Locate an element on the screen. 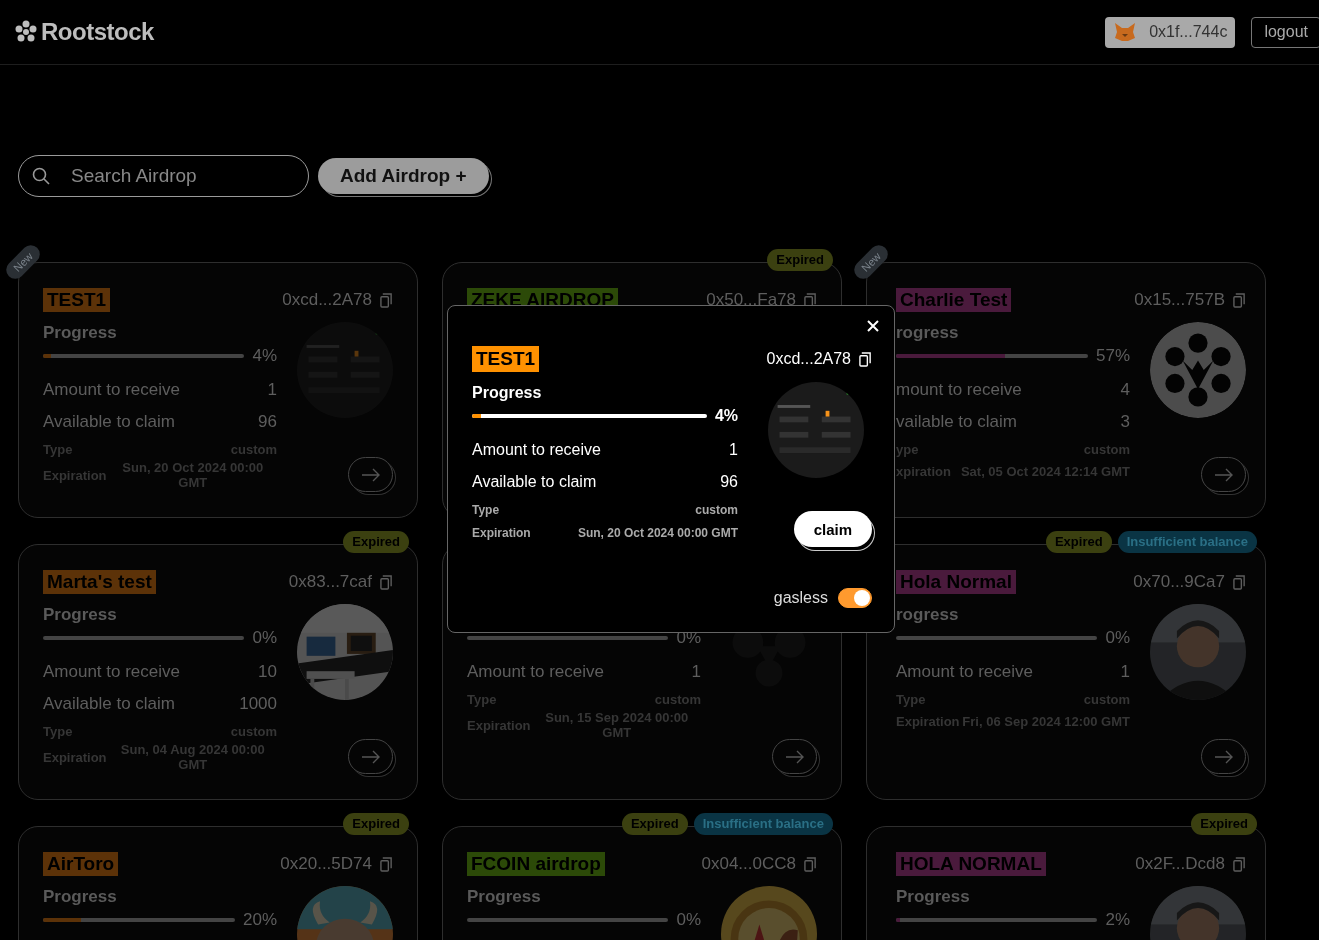  logo-icon is located at coordinates (26, 32).